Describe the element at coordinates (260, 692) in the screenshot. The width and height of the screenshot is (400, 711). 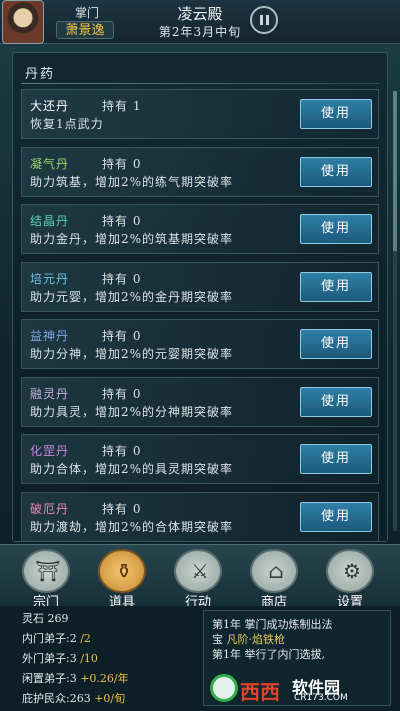
I see `watermark-brand: 西西` at that location.